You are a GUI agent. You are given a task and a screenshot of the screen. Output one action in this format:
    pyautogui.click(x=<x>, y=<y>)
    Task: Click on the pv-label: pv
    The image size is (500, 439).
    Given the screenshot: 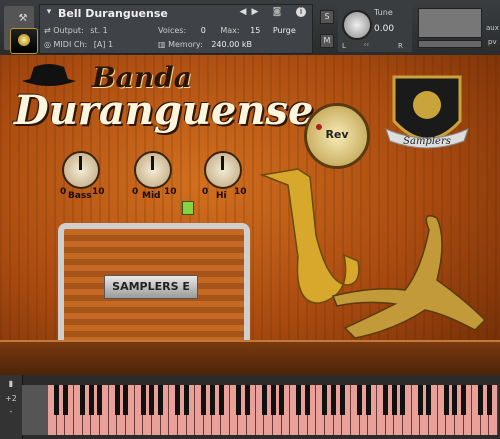 What is the action you would take?
    pyautogui.click(x=492, y=42)
    